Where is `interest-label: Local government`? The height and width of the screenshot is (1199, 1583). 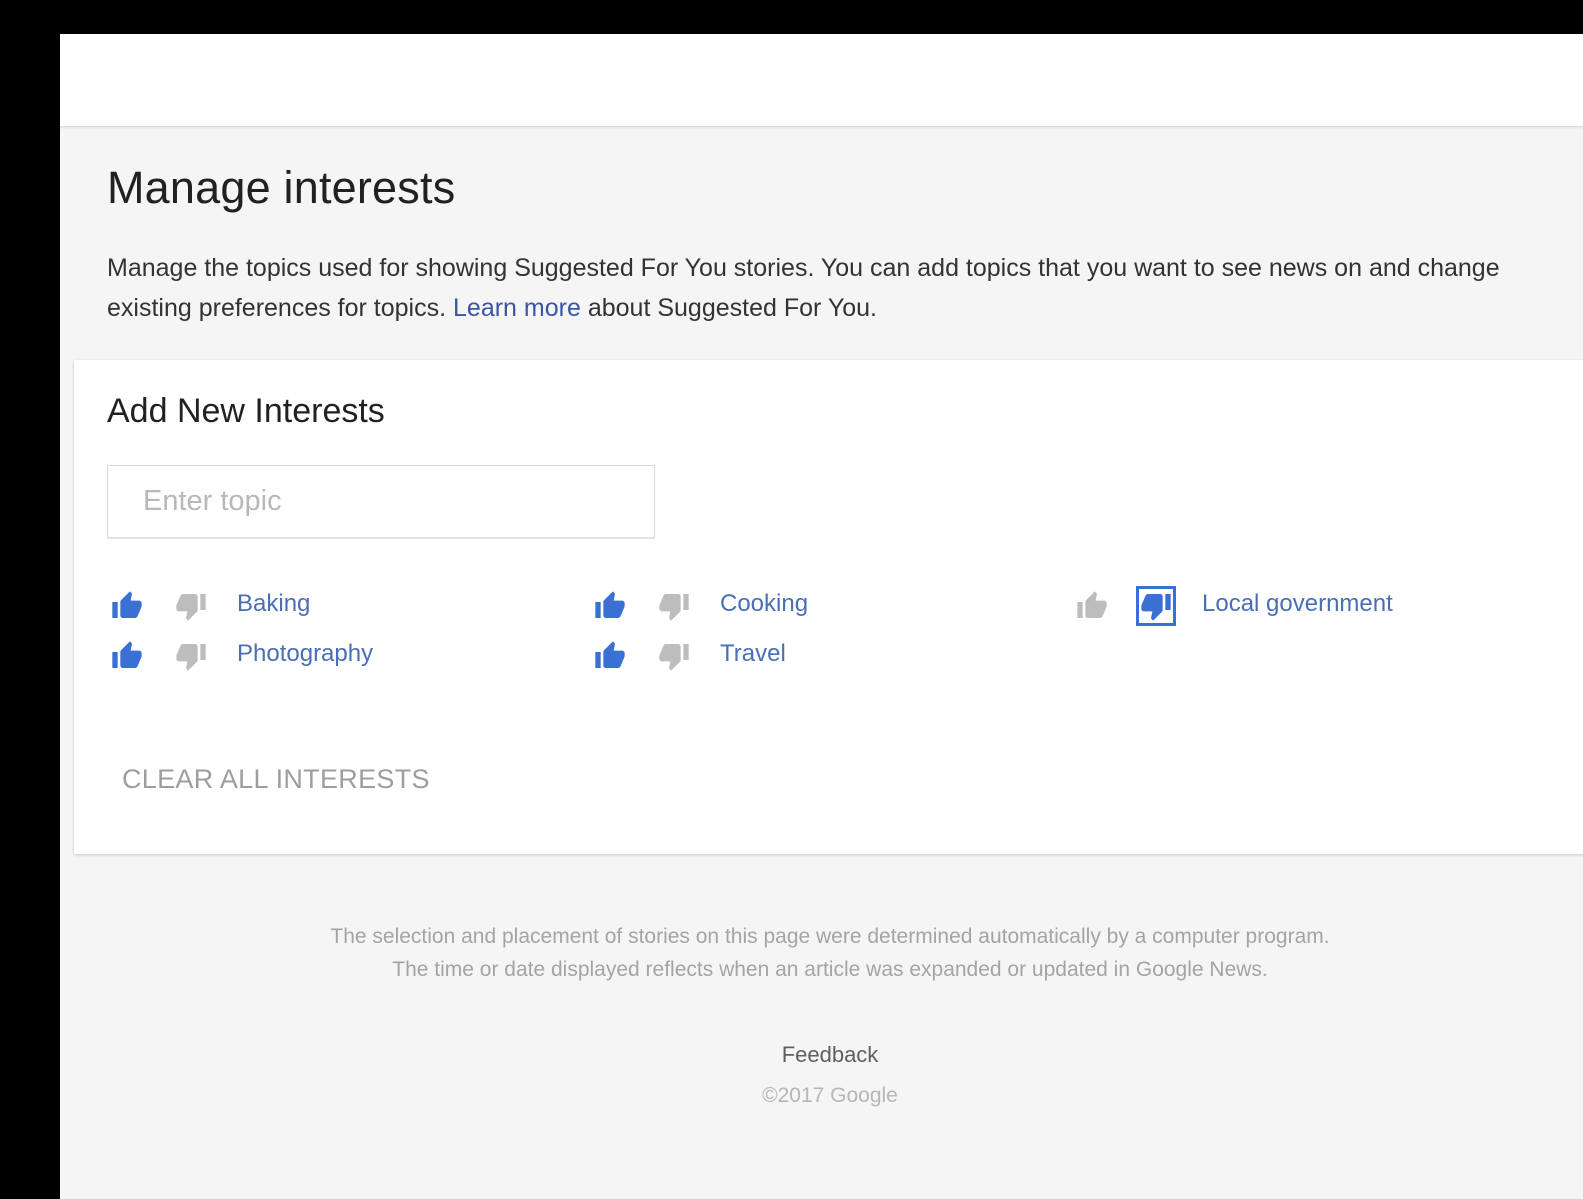 interest-label: Local government is located at coordinates (1297, 604).